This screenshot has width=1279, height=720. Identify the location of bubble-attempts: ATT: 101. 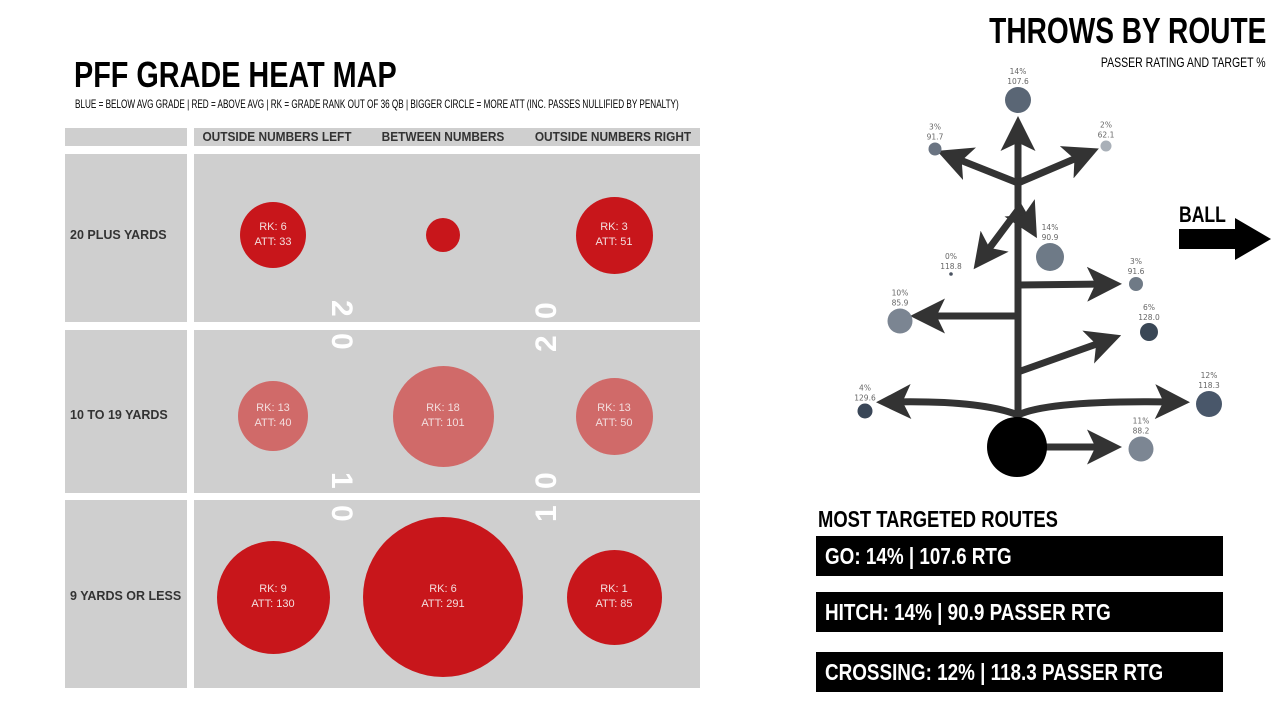
(443, 423).